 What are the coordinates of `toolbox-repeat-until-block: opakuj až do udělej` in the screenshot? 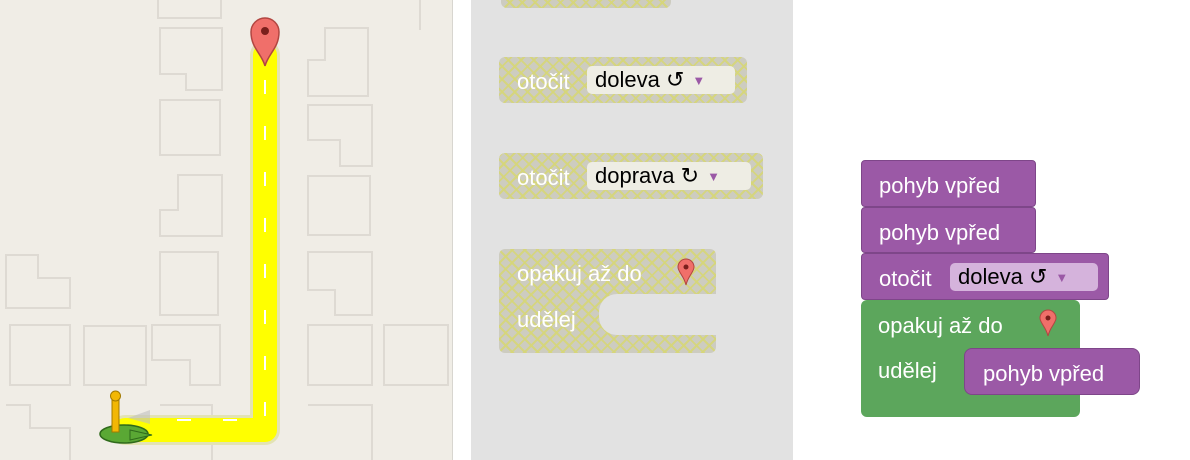 It's located at (607, 301).